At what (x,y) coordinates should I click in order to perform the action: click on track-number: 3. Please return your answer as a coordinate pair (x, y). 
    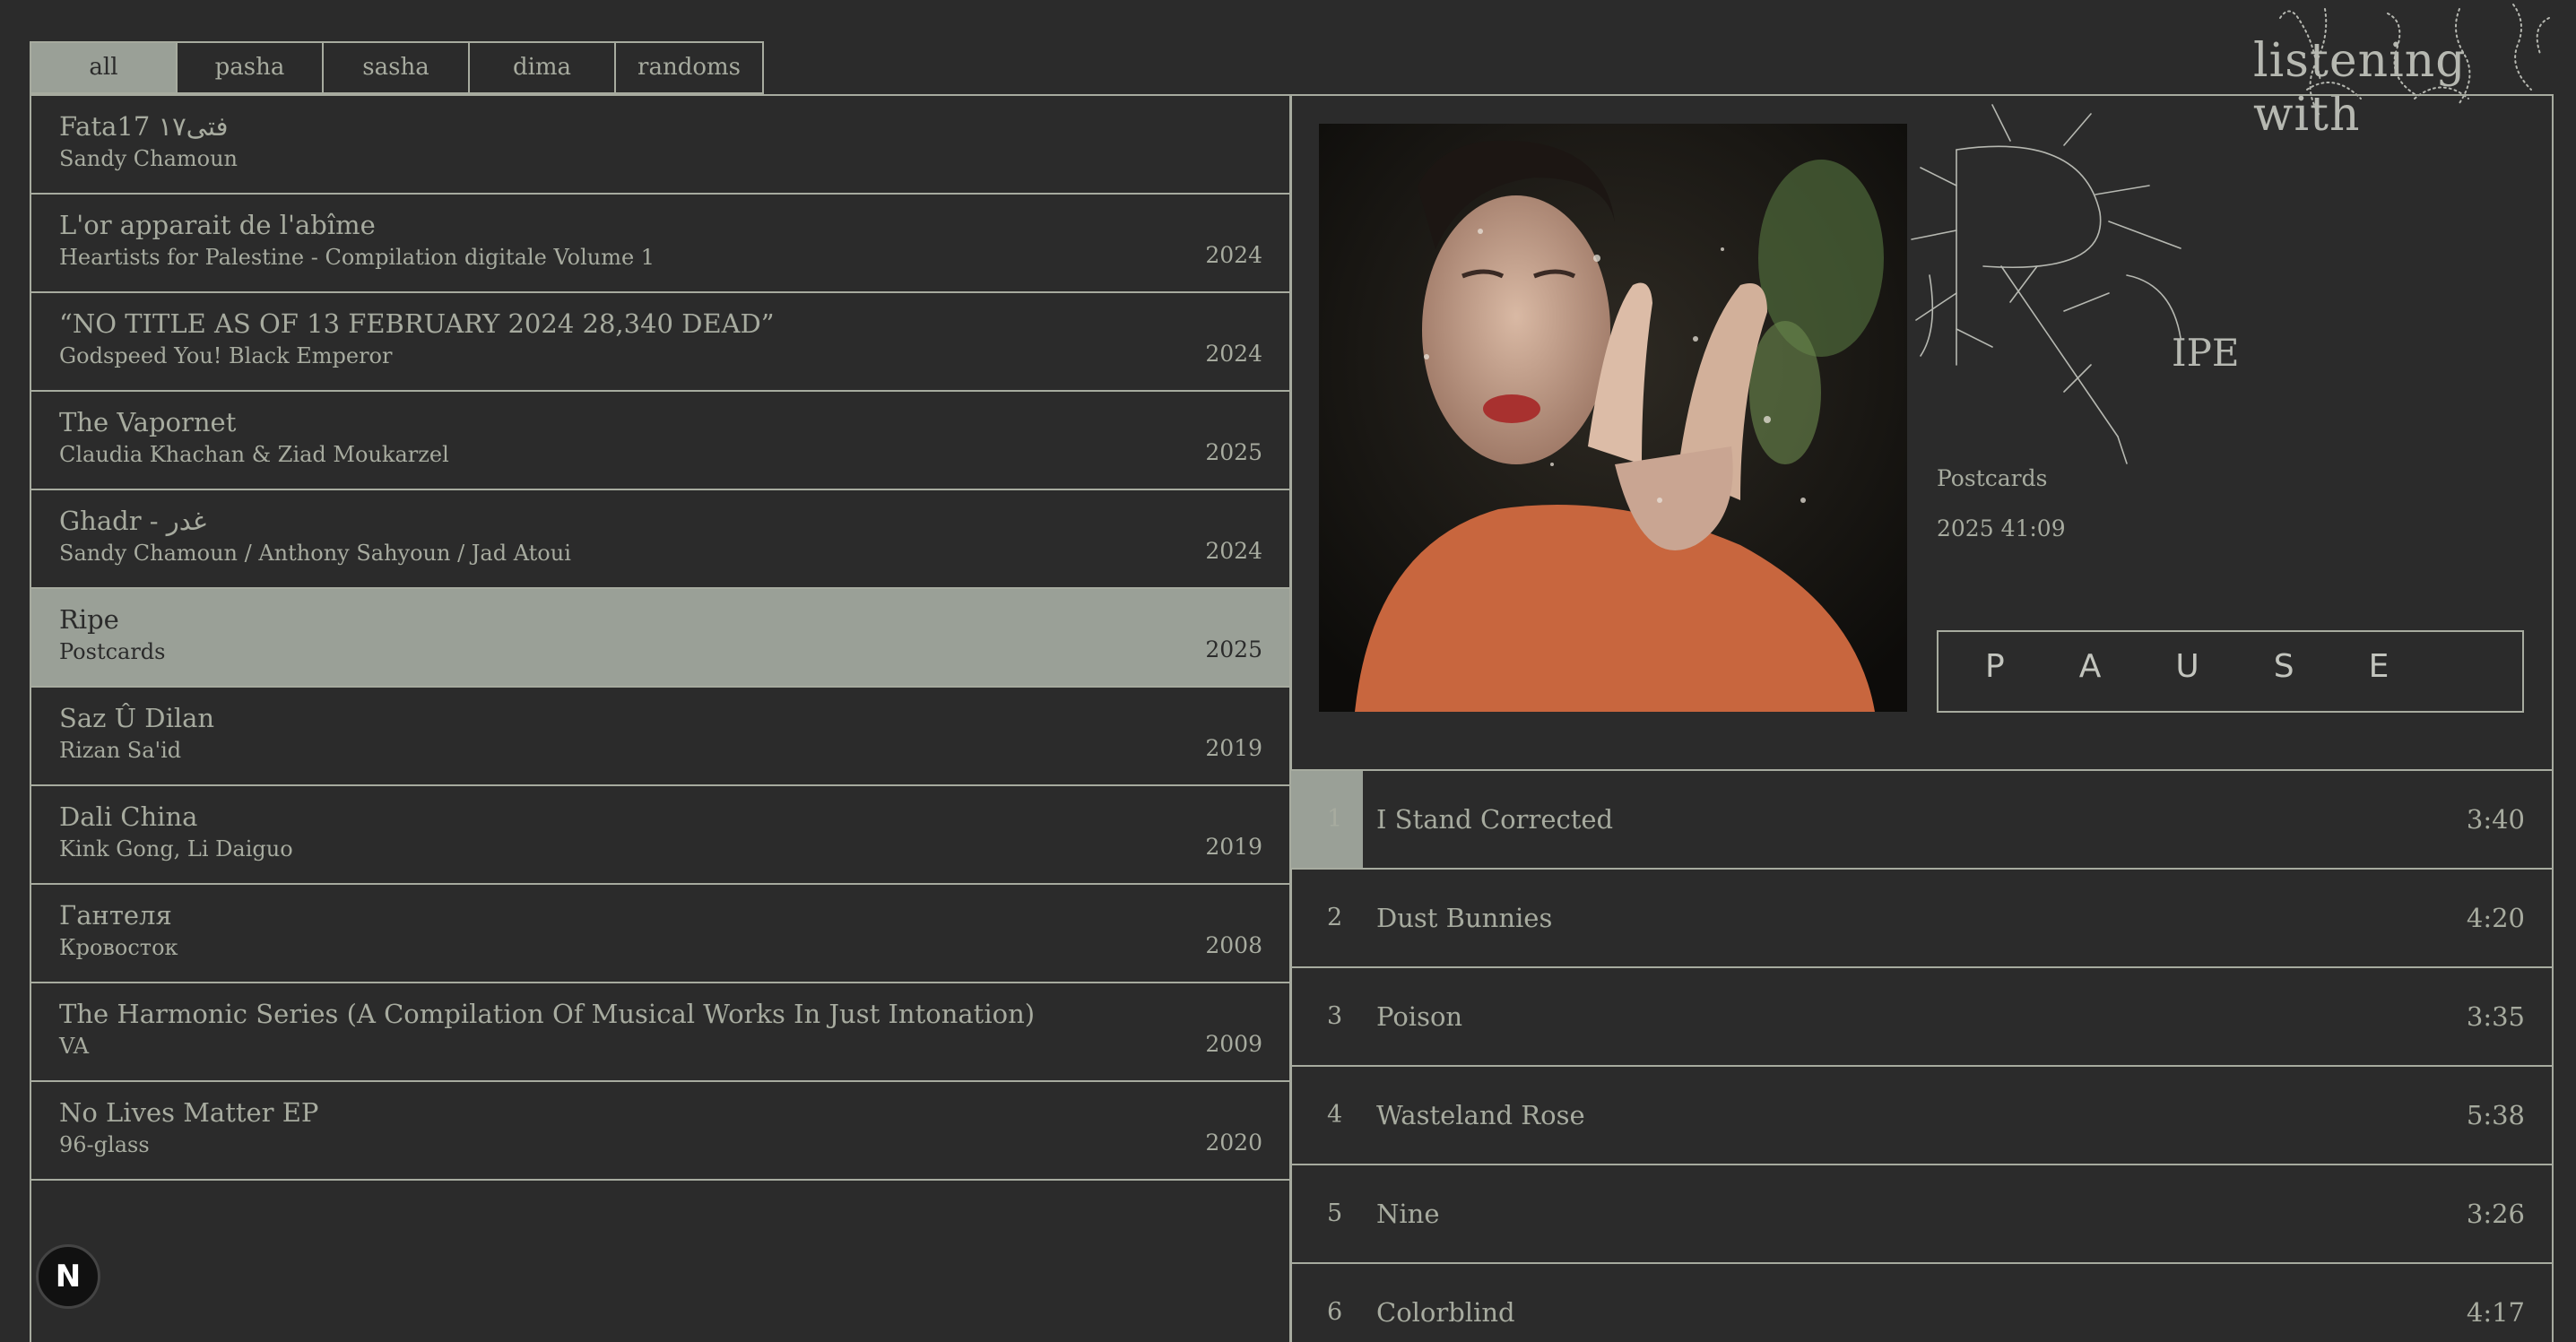
    Looking at the image, I should click on (1335, 1016).